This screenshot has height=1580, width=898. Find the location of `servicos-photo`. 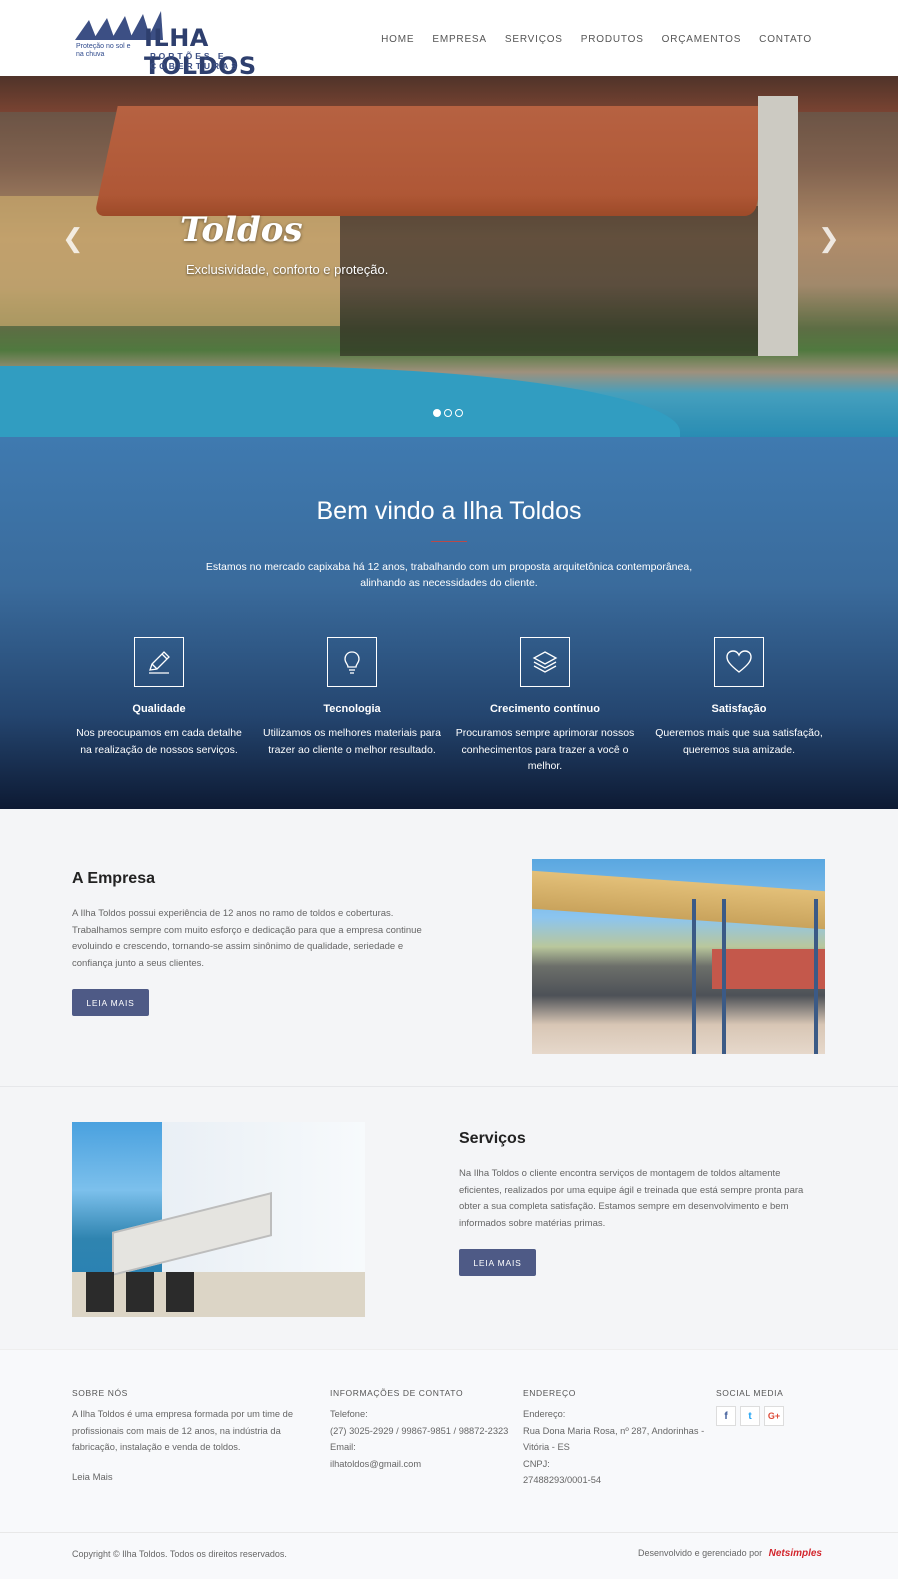

servicos-photo is located at coordinates (218, 1219).